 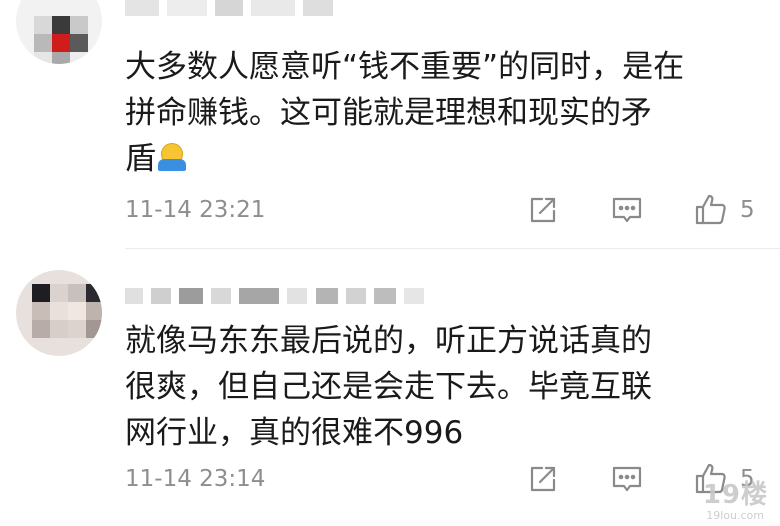 I want to click on site-watermark: 19楼 19lou.com, so click(x=720, y=498).